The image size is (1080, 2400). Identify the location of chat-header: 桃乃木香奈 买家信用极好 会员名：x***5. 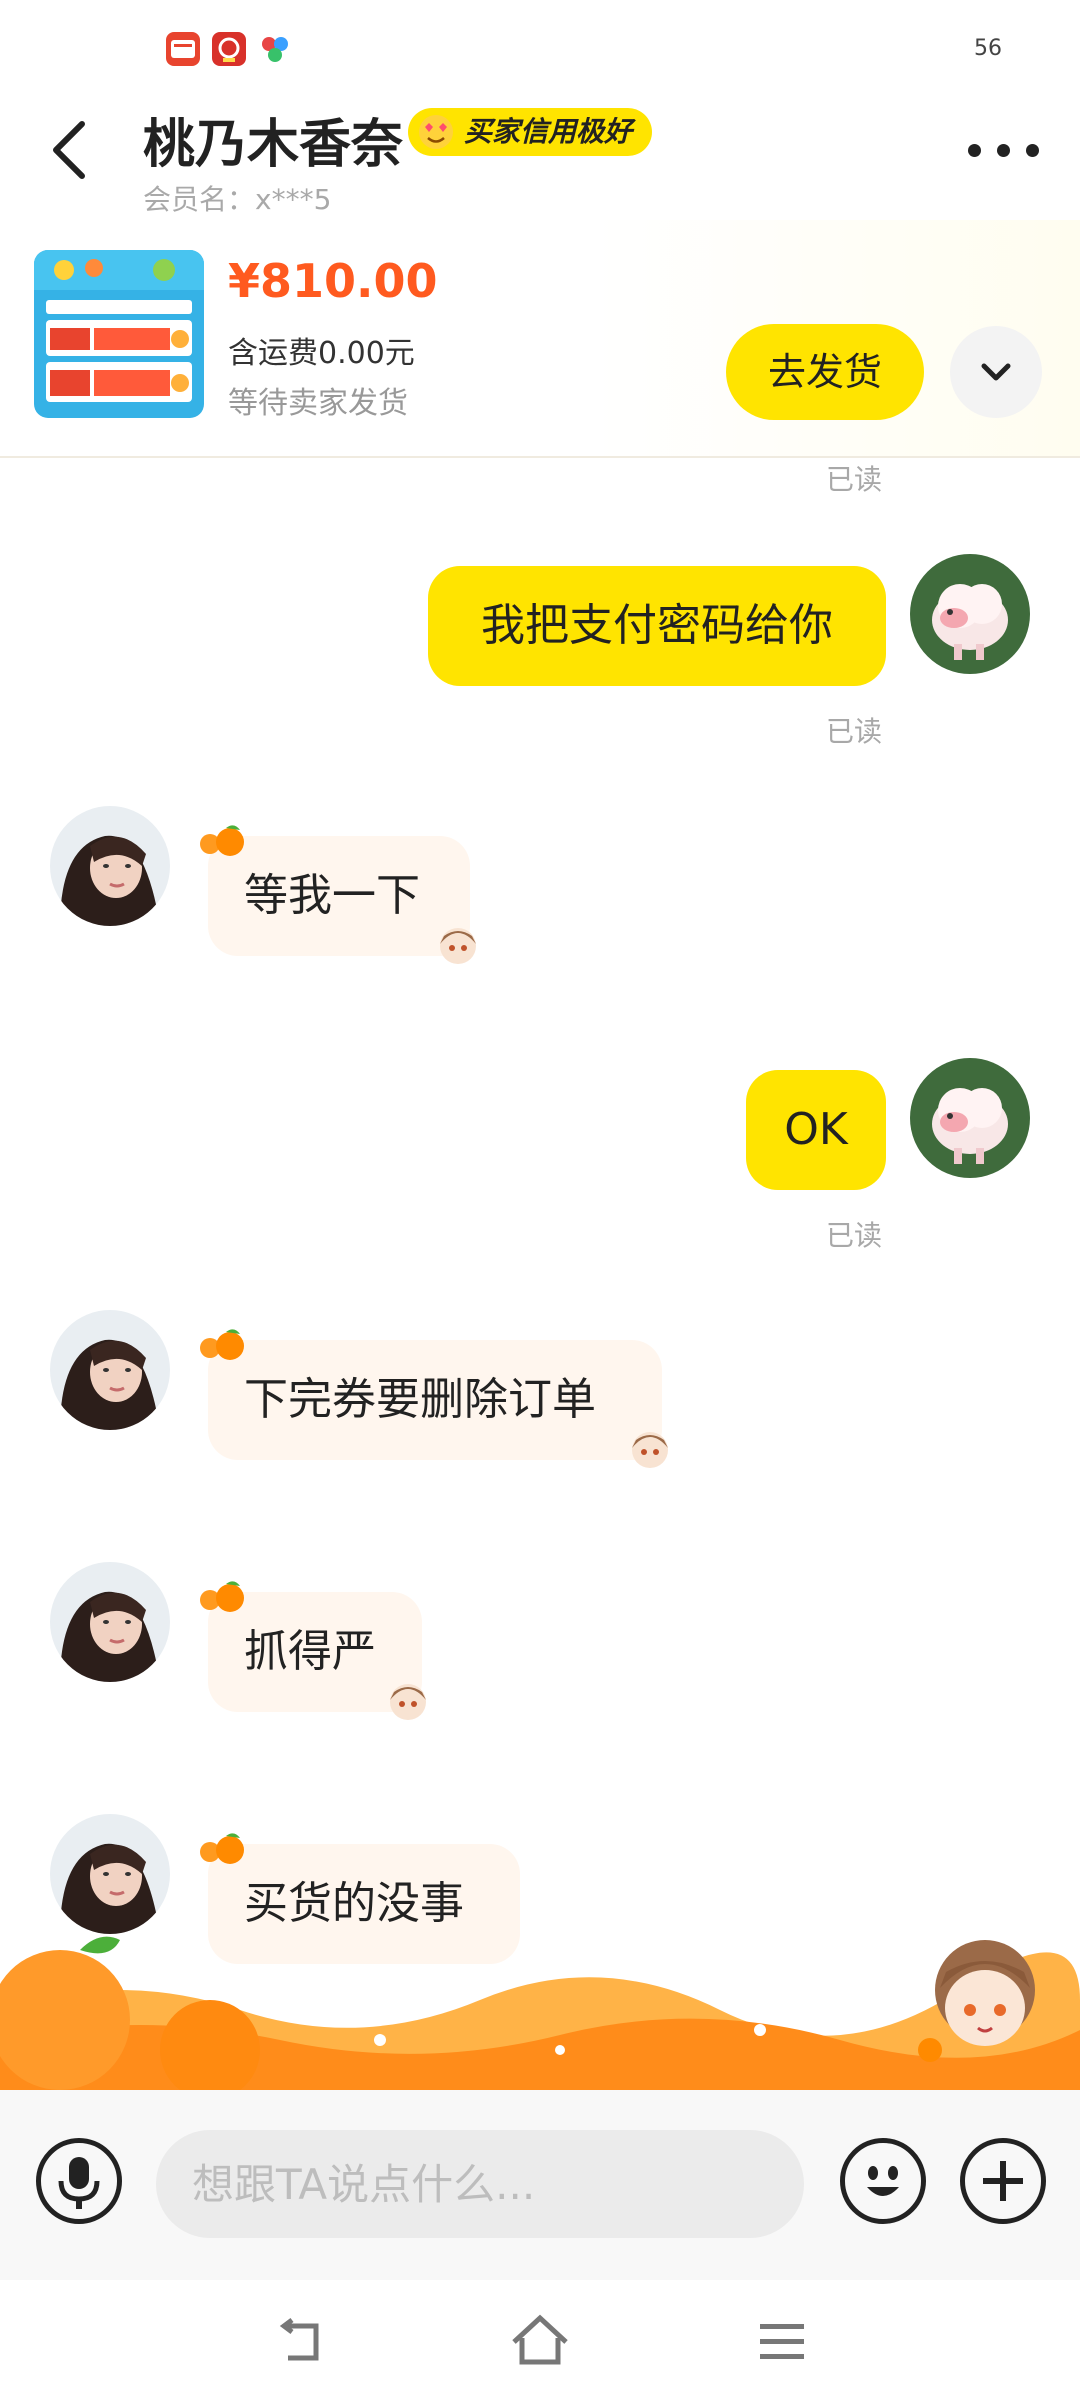
(540, 155).